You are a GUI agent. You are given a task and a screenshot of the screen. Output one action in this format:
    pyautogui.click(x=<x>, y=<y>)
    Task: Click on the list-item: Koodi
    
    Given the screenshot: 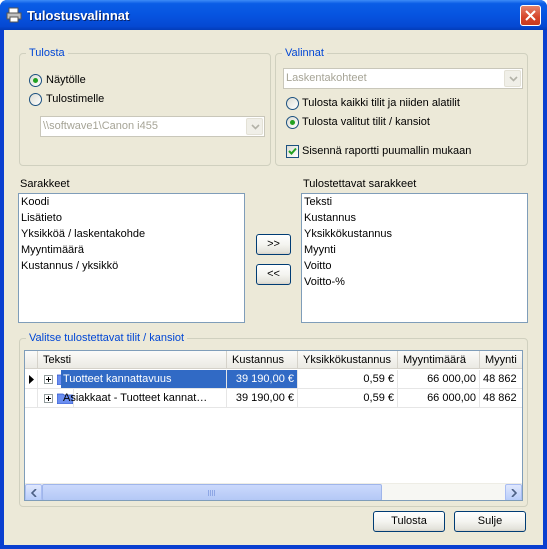 What is the action you would take?
    pyautogui.click(x=131, y=202)
    